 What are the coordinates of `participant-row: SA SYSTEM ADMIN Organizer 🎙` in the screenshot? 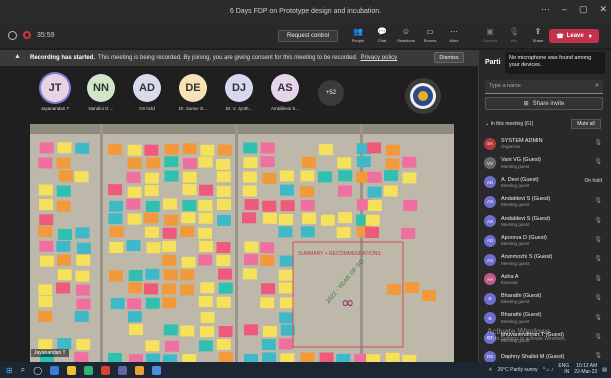 It's located at (546, 143).